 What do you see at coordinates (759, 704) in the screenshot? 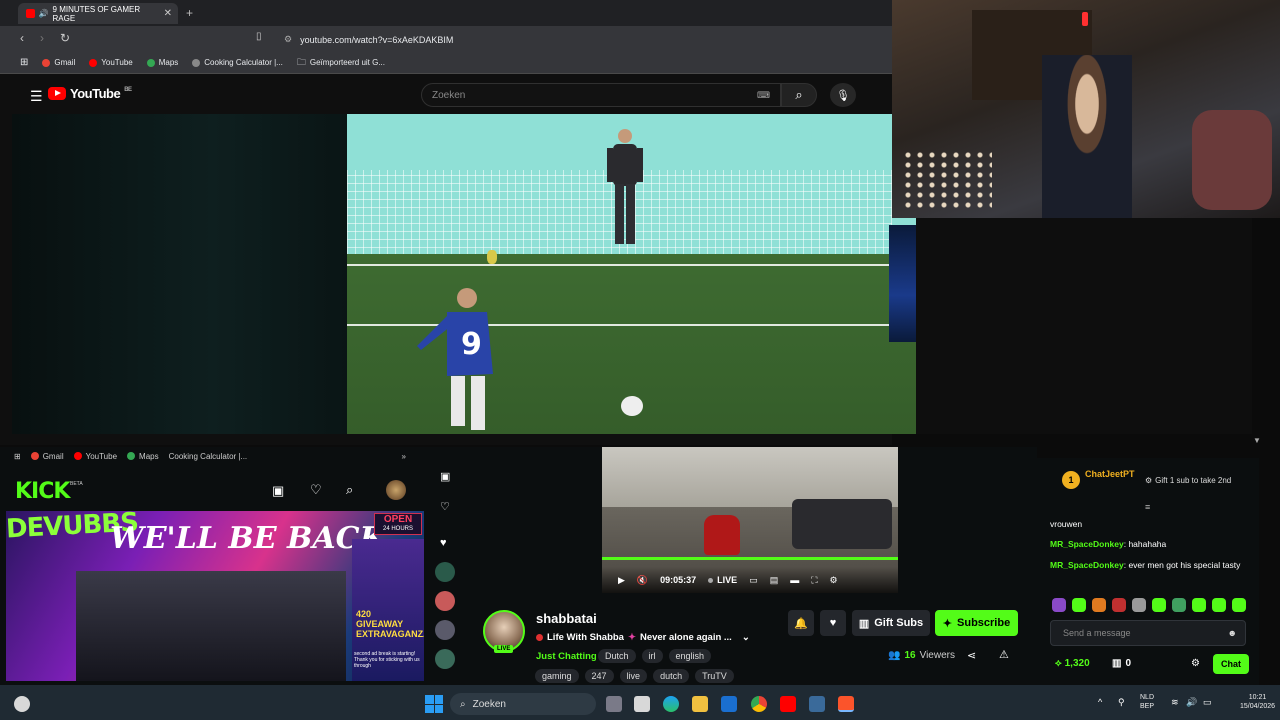
I see `chrome-icon` at bounding box center [759, 704].